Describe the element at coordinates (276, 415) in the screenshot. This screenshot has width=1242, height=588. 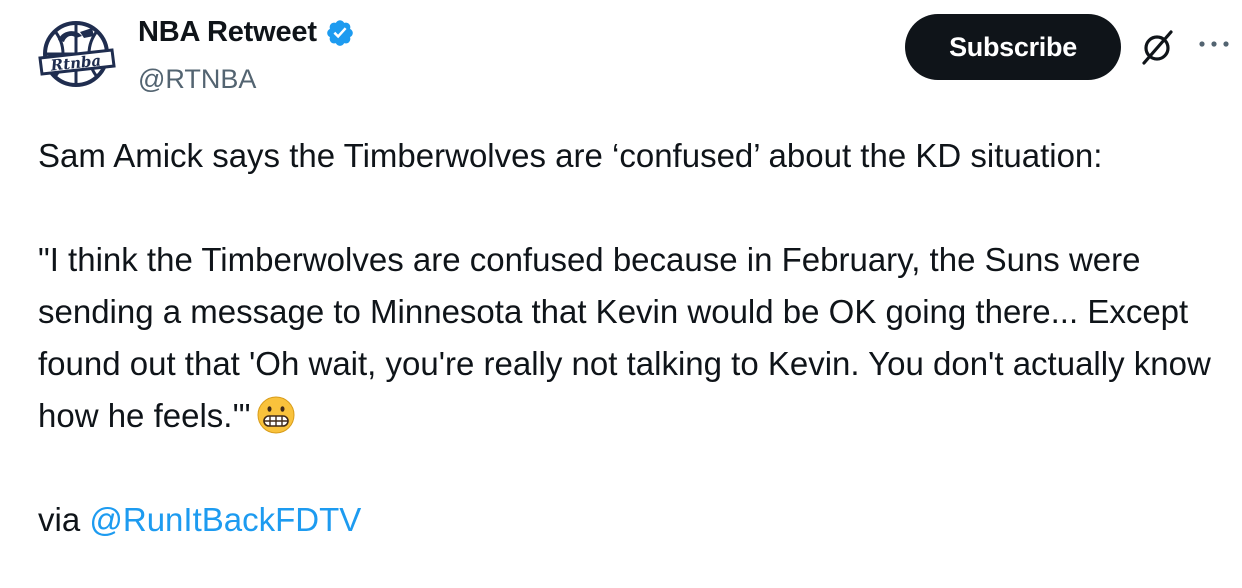
I see `grimacing-face-icon` at that location.